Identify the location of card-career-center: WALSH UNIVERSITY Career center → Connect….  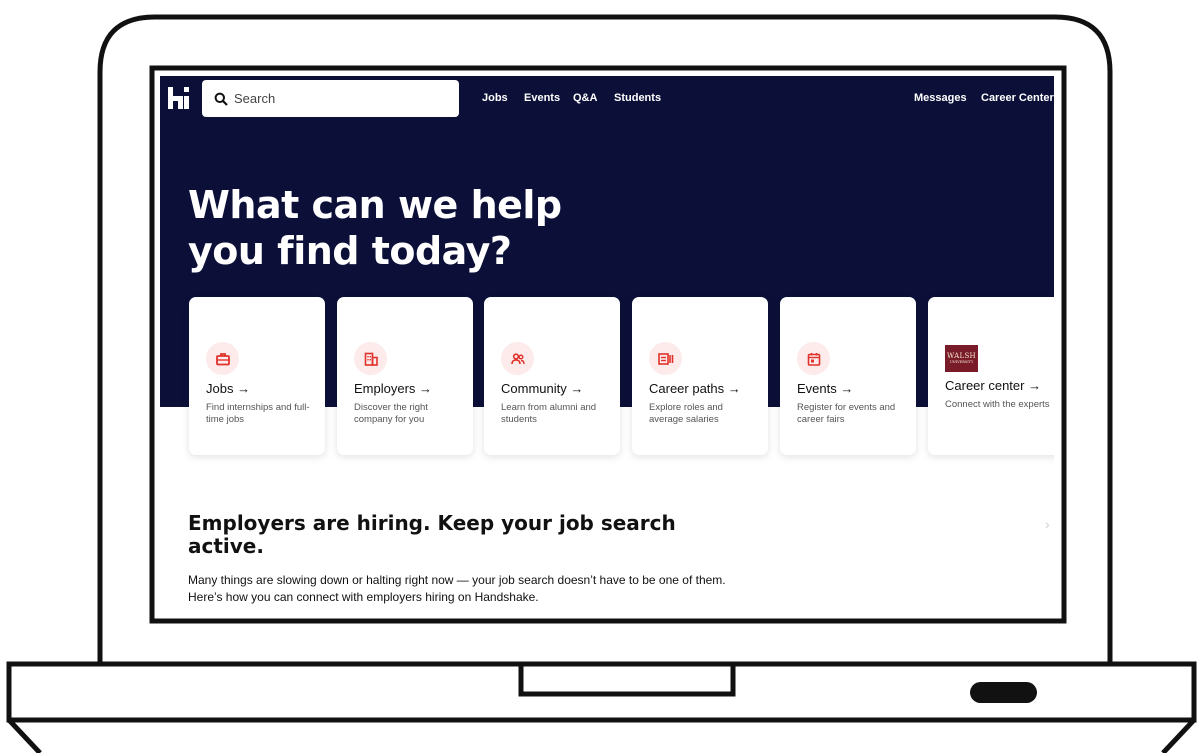
(991, 376).